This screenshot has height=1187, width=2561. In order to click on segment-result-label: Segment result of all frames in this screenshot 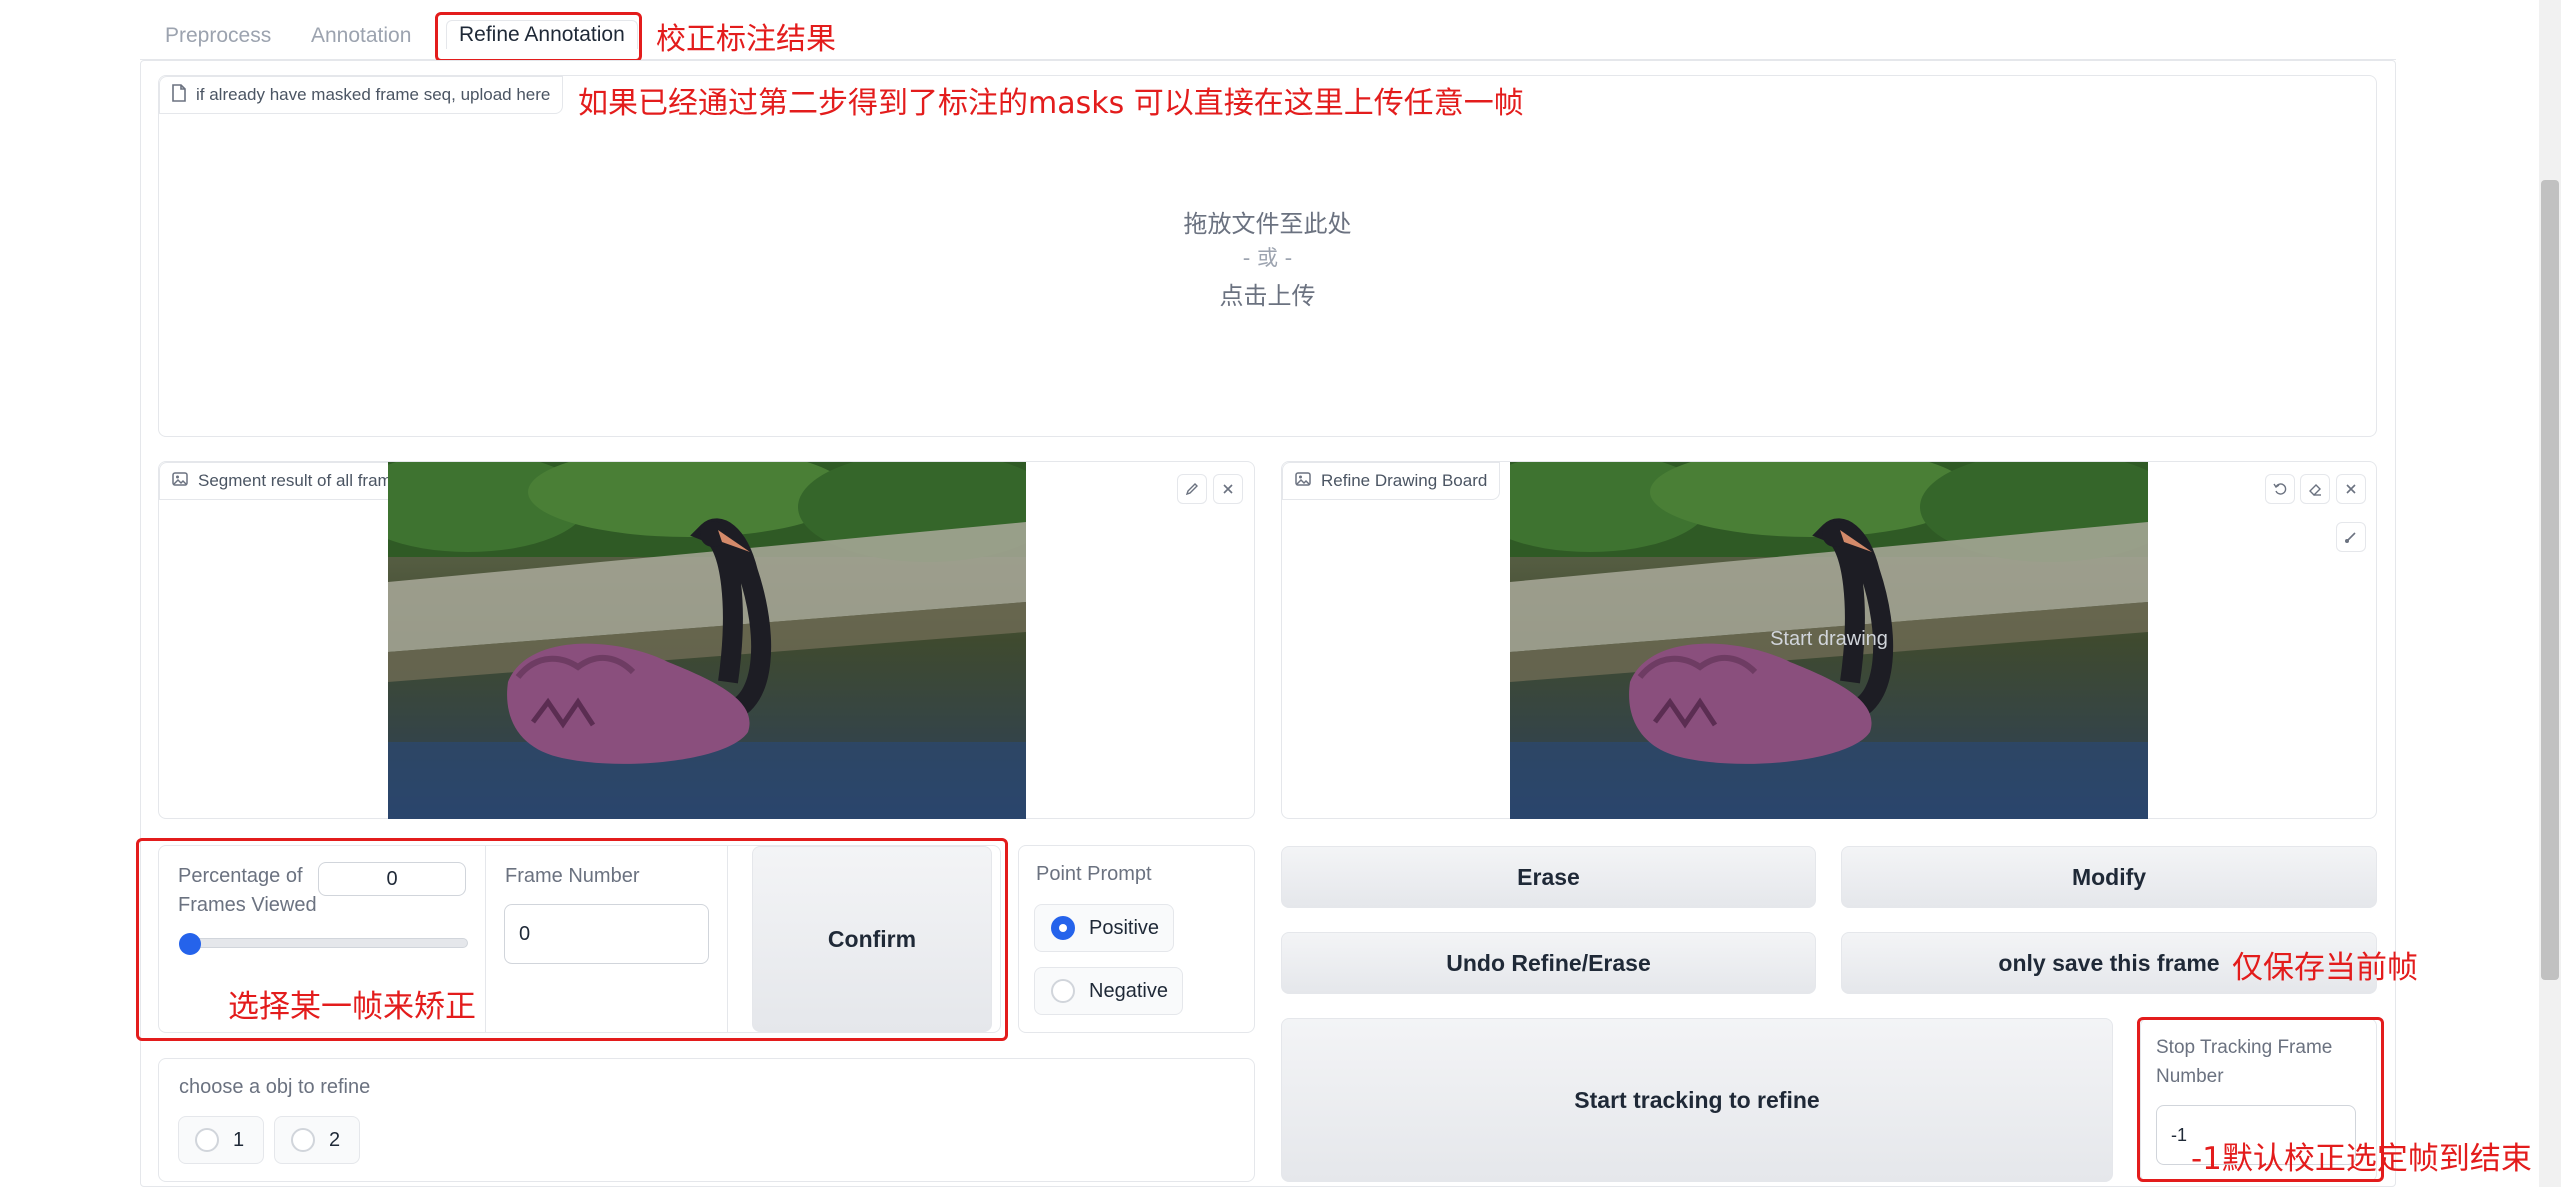, I will do `click(291, 481)`.